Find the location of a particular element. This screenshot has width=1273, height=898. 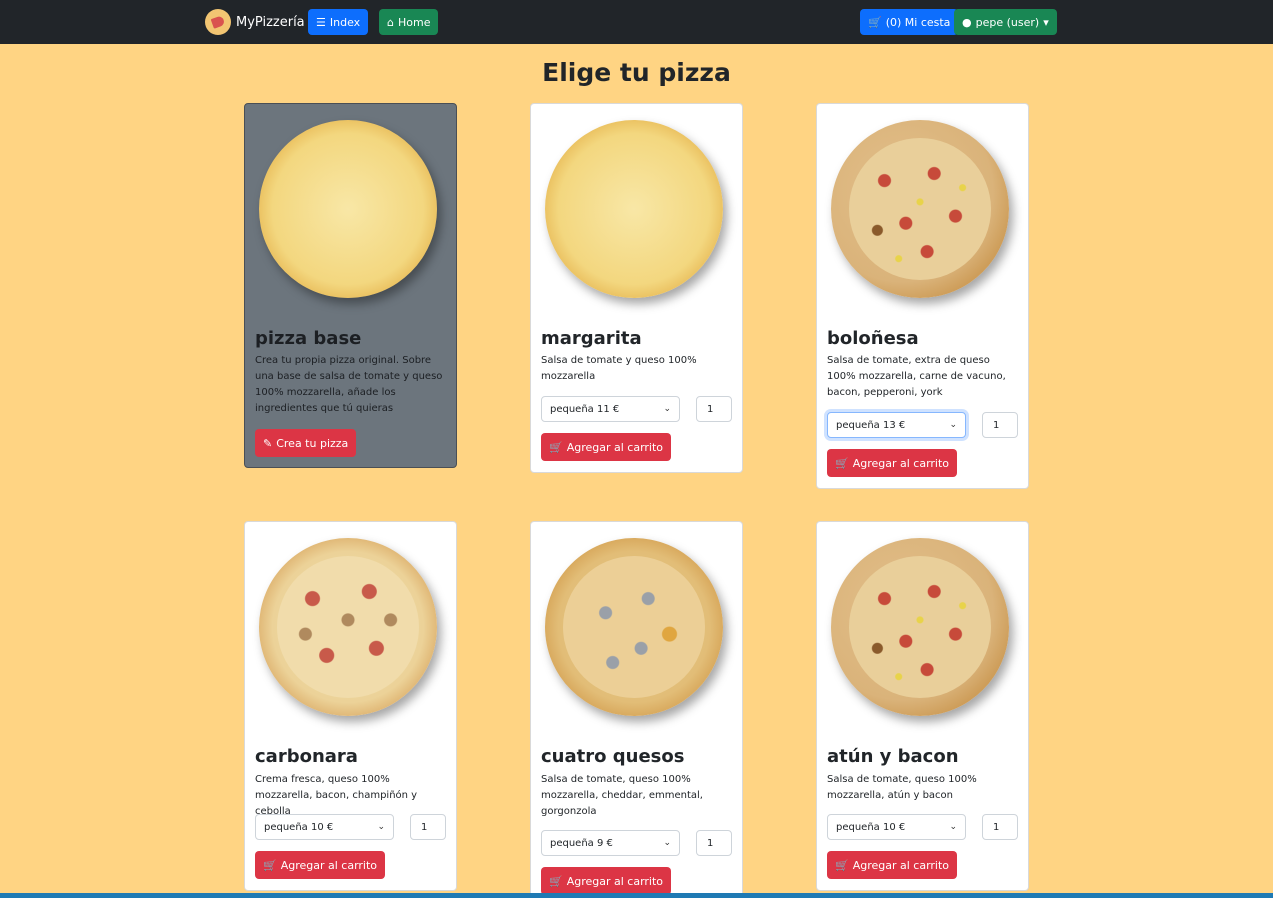

index-label: Index is located at coordinates (345, 22).